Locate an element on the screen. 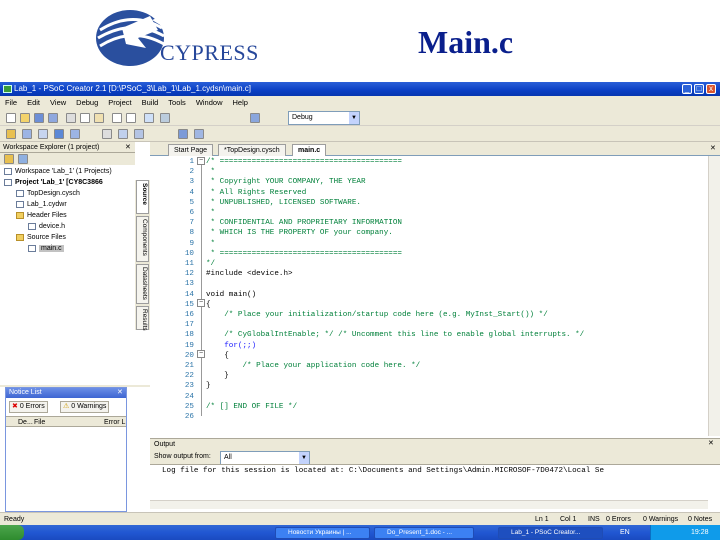 This screenshot has height=540, width=720. new-file-icon is located at coordinates (11, 118).